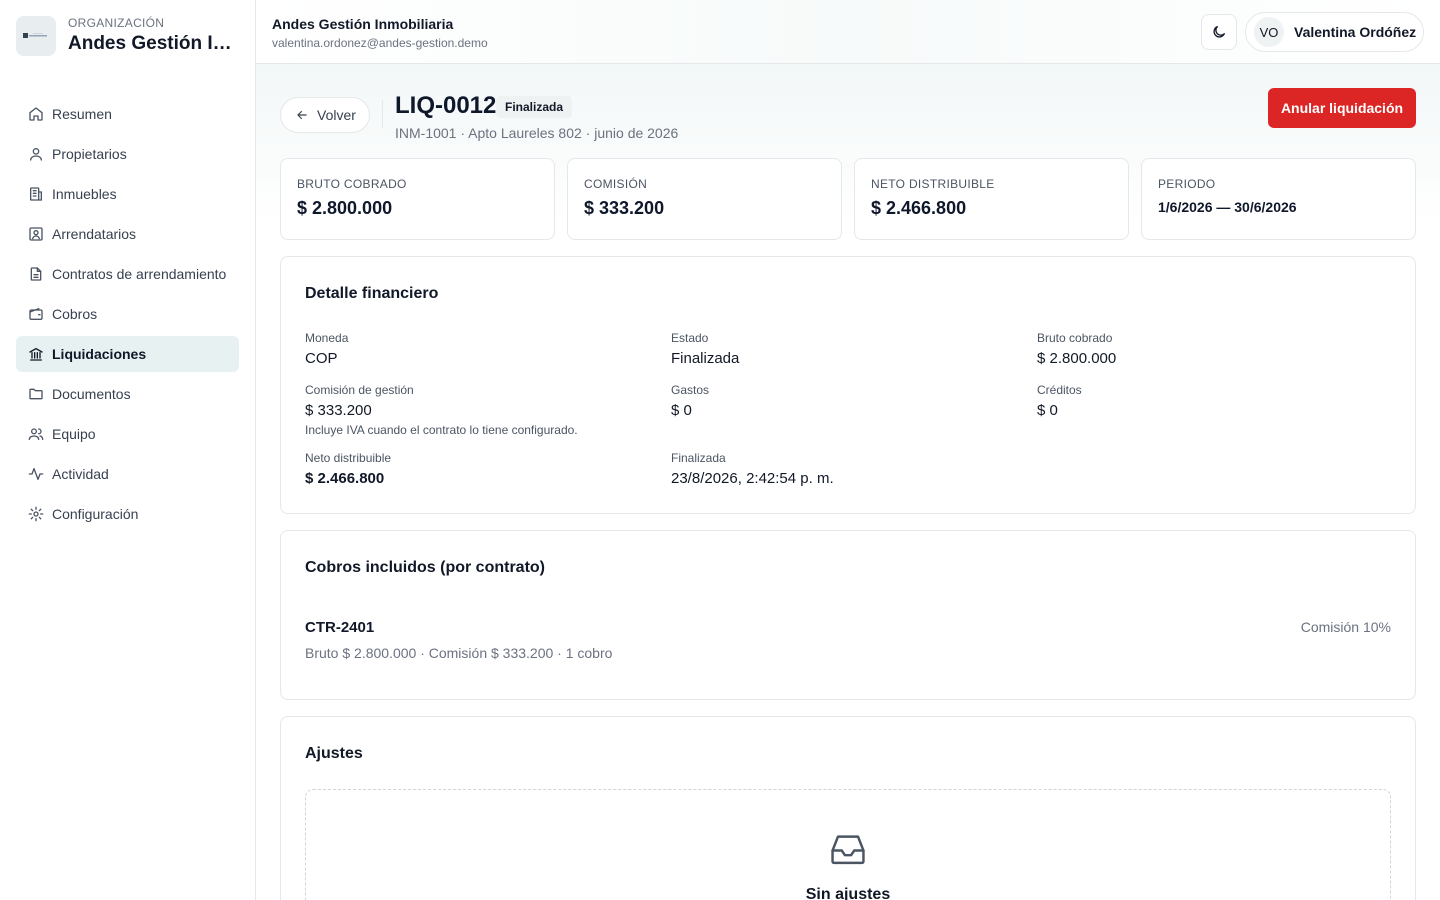  What do you see at coordinates (425, 567) in the screenshot?
I see `card-title: Cobros incluidos (por contrato)` at bounding box center [425, 567].